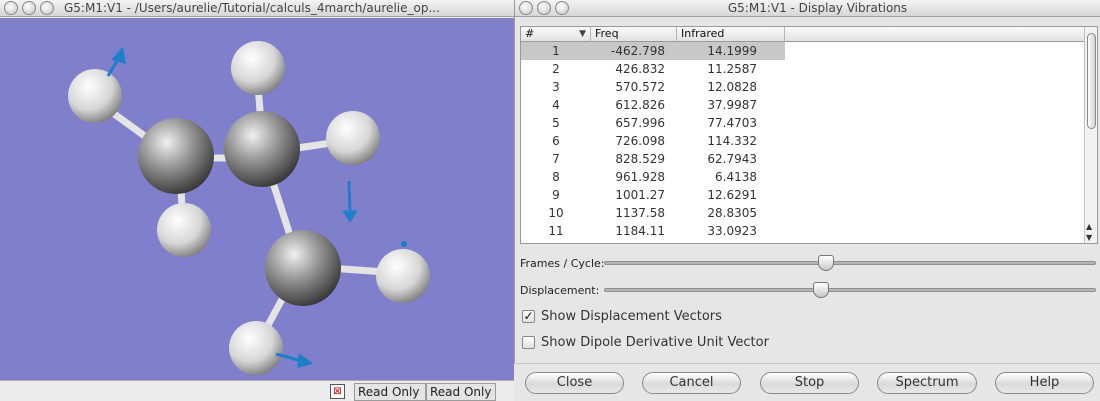  I want to click on infrared-cell: 6.4138, so click(736, 177).